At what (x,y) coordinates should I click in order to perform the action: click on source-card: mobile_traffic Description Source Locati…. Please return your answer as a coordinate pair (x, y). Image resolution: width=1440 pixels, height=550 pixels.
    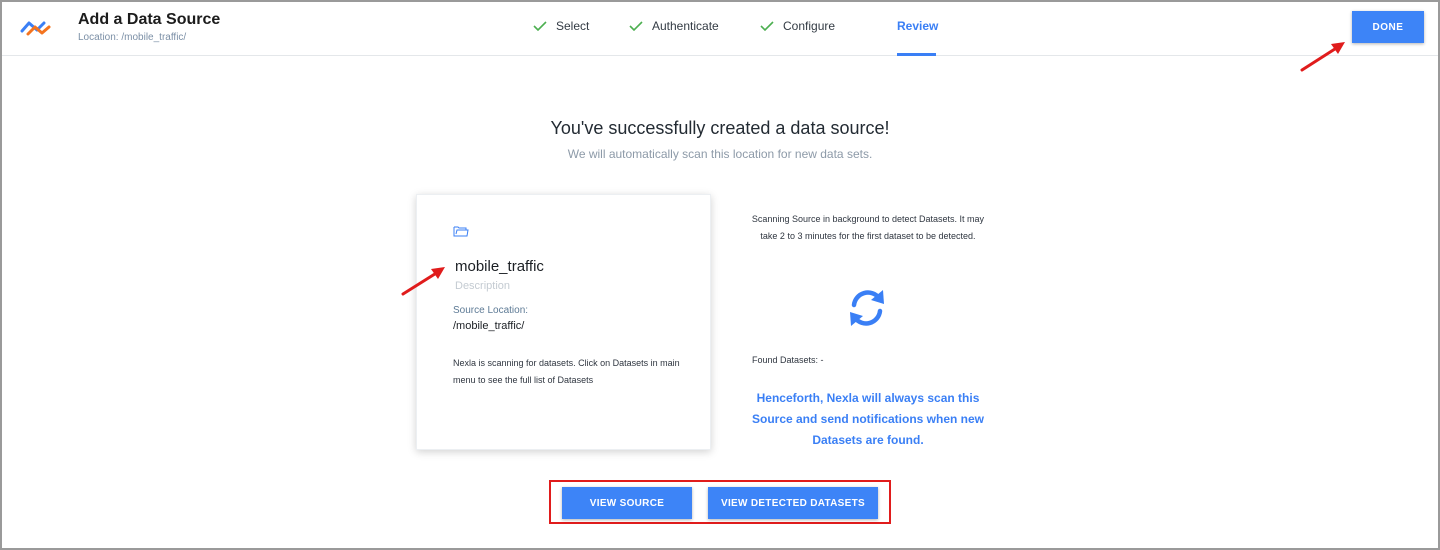
    Looking at the image, I should click on (563, 322).